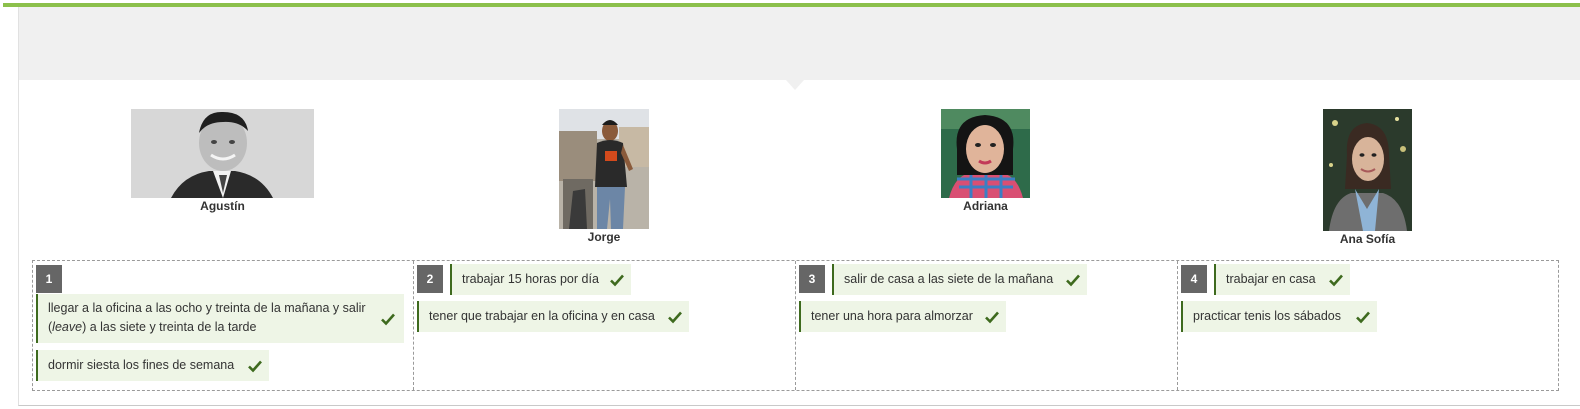 The height and width of the screenshot is (409, 1580). Describe the element at coordinates (222, 206) in the screenshot. I see `person-name: Agustín` at that location.